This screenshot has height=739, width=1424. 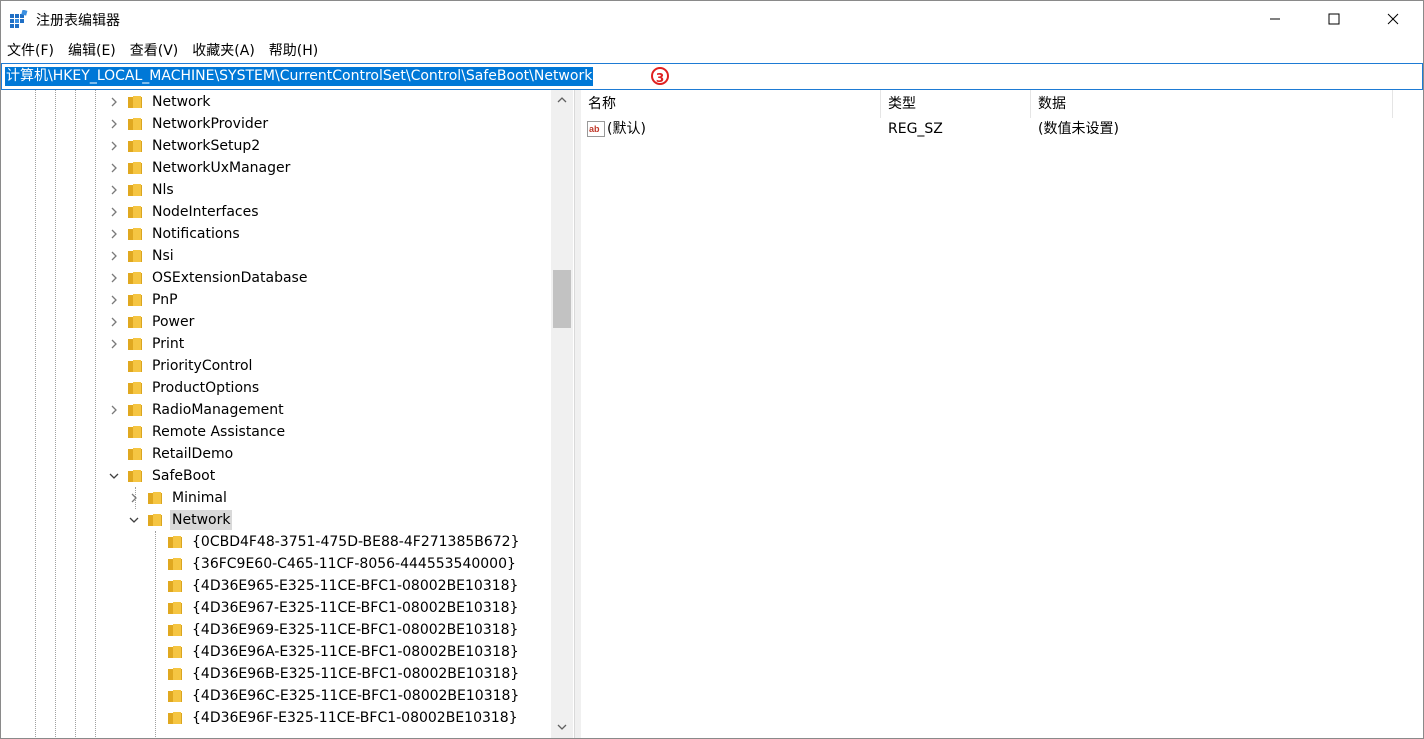 I want to click on tree-node: Power, so click(x=152, y=322).